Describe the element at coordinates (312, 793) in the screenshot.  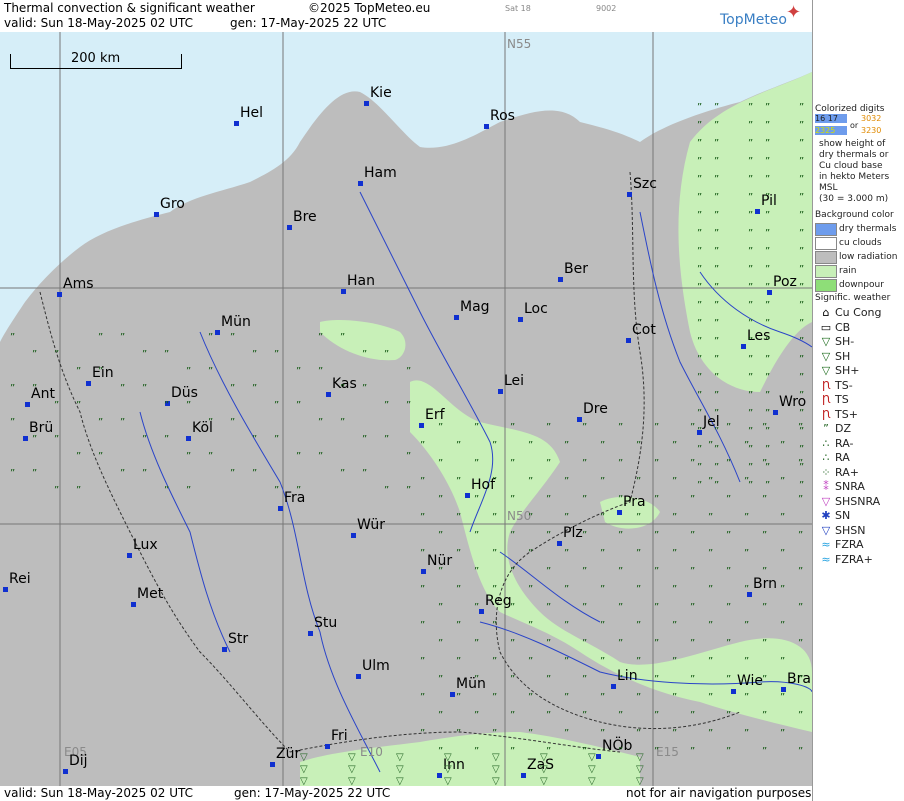
I see `footer-generated: gen: 17-May-2025 22 UTC` at that location.